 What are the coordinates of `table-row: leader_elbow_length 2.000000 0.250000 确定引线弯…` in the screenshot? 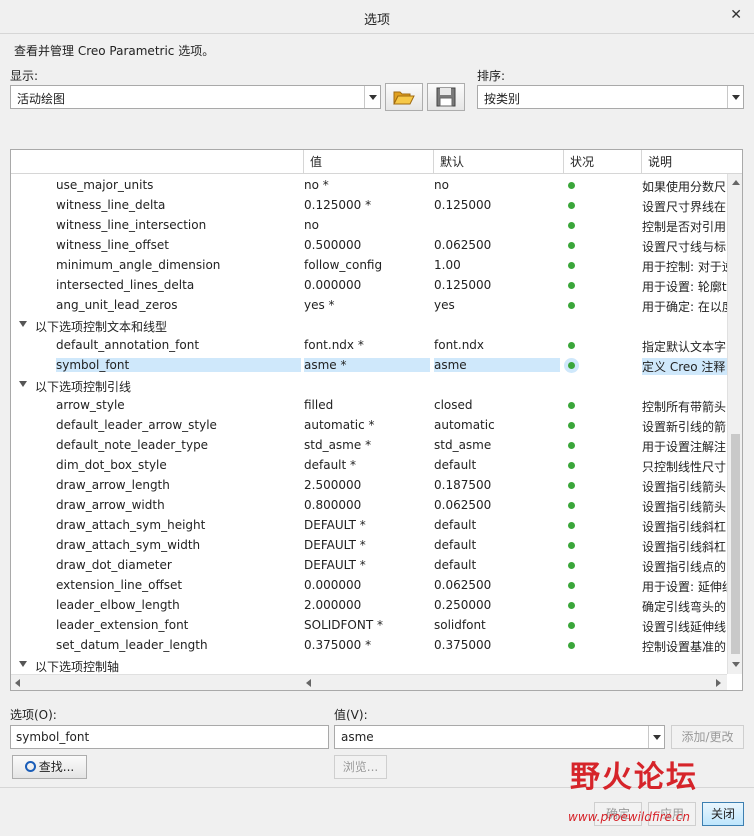 It's located at (369, 605).